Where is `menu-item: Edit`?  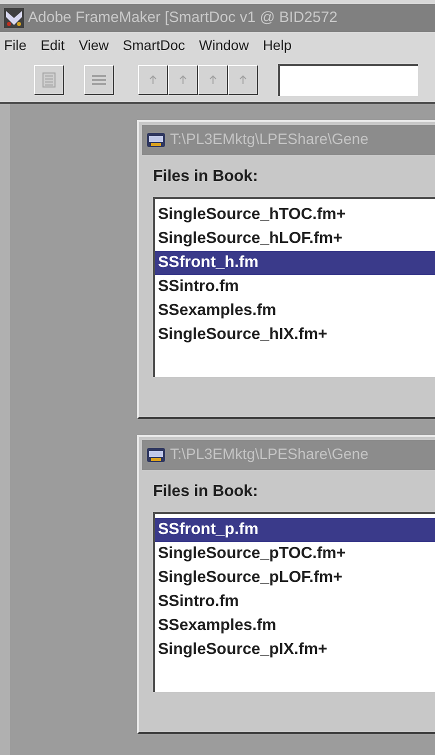 menu-item: Edit is located at coordinates (52, 45).